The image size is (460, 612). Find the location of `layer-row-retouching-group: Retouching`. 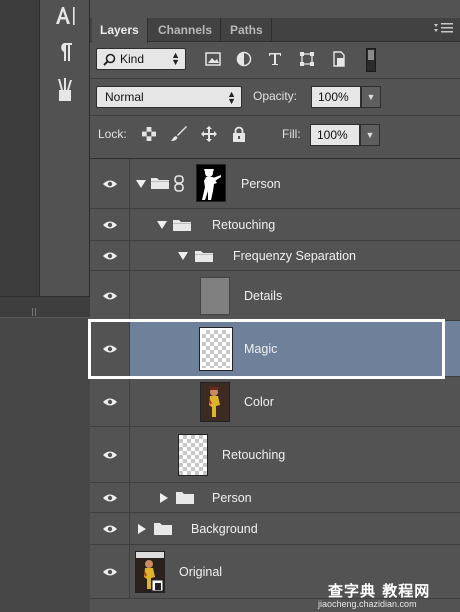

layer-row-retouching-group: Retouching is located at coordinates (275, 225).